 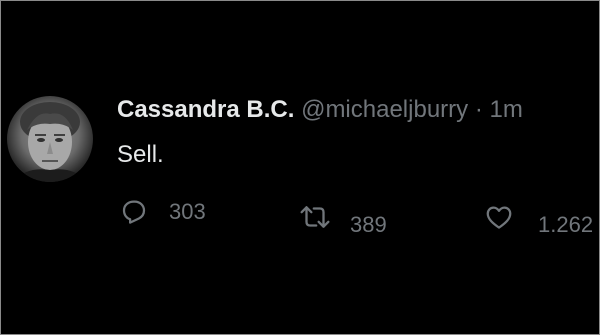 I want to click on tweet-text: Sell., so click(x=140, y=154).